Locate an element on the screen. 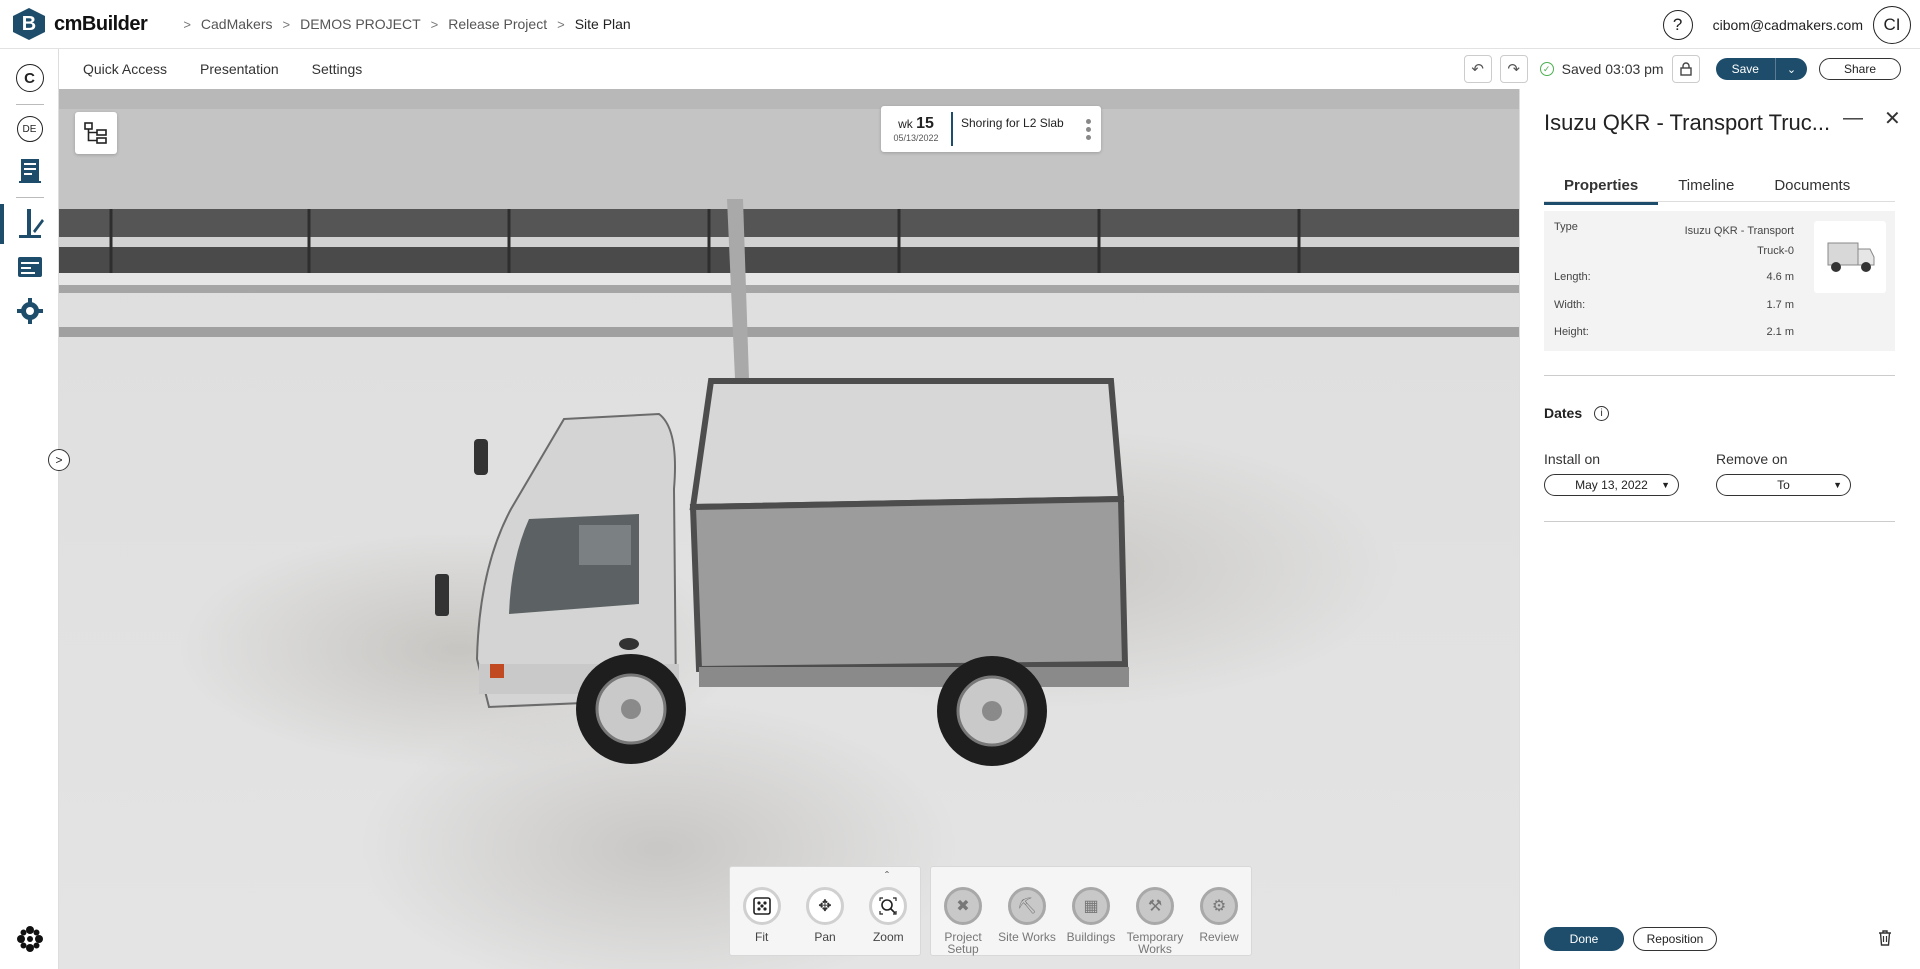  project-setup-icon: ✖ is located at coordinates (963, 906).